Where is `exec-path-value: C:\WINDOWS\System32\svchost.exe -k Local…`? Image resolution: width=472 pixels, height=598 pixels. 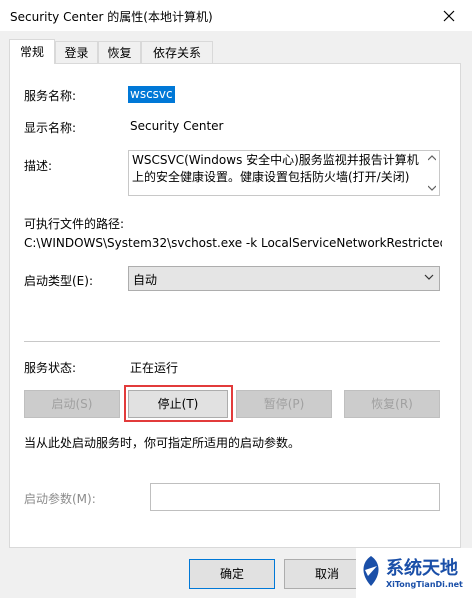
exec-path-value: C:\WINDOWS\System32\svchost.exe -k Local… is located at coordinates (233, 243).